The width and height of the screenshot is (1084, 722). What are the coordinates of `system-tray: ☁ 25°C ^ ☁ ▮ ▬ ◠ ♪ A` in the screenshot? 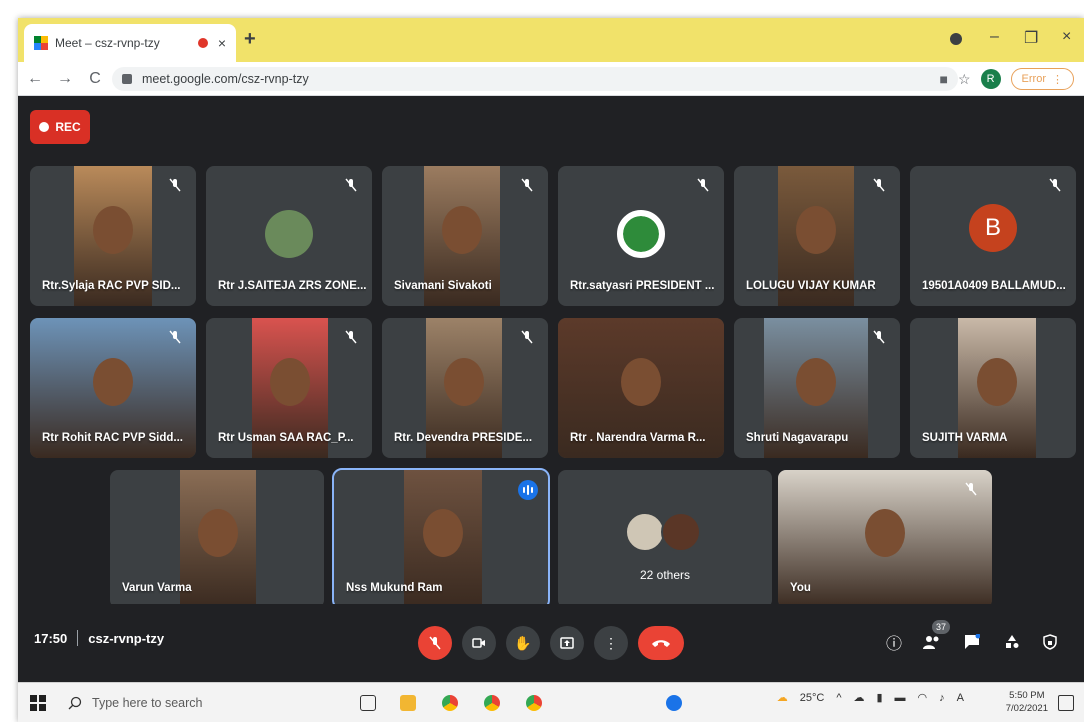 It's located at (870, 698).